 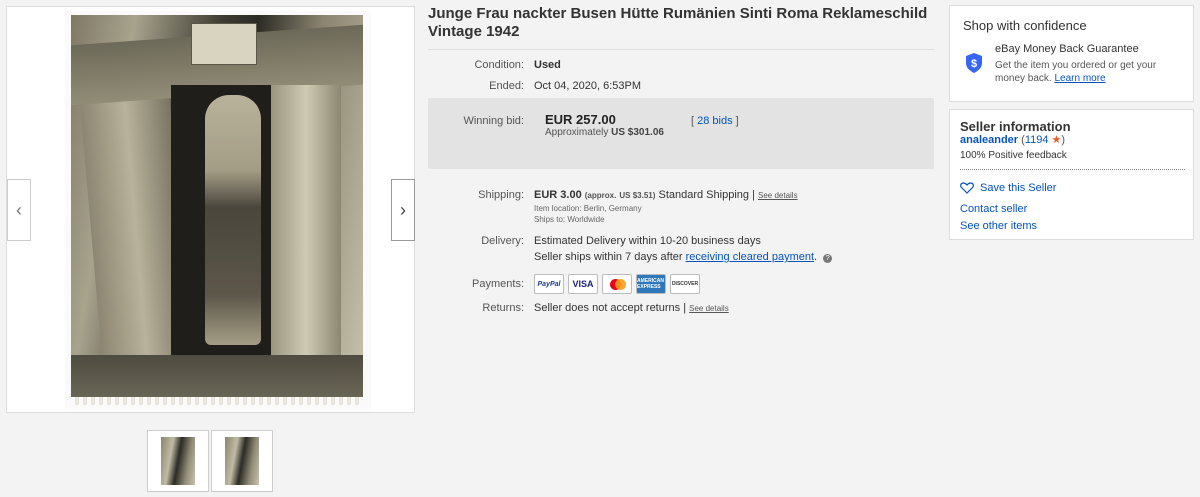 I want to click on condition-value: Used, so click(x=547, y=65).